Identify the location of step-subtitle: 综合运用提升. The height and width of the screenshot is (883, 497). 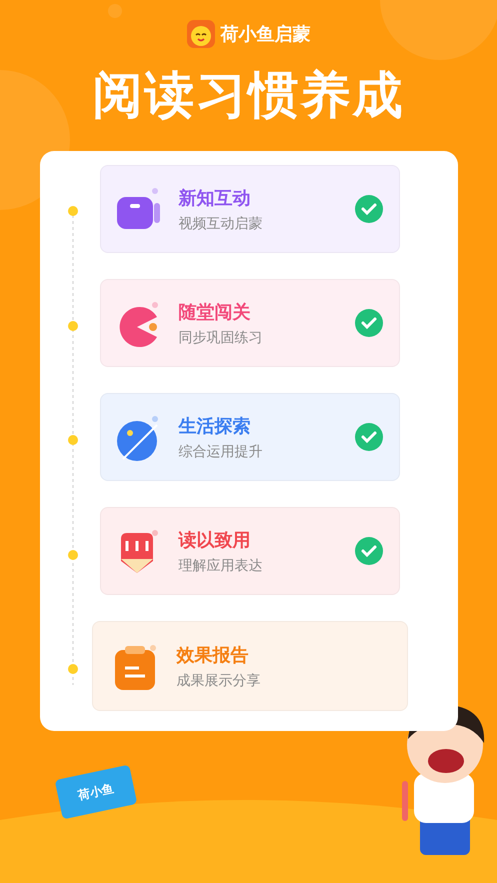
(221, 451).